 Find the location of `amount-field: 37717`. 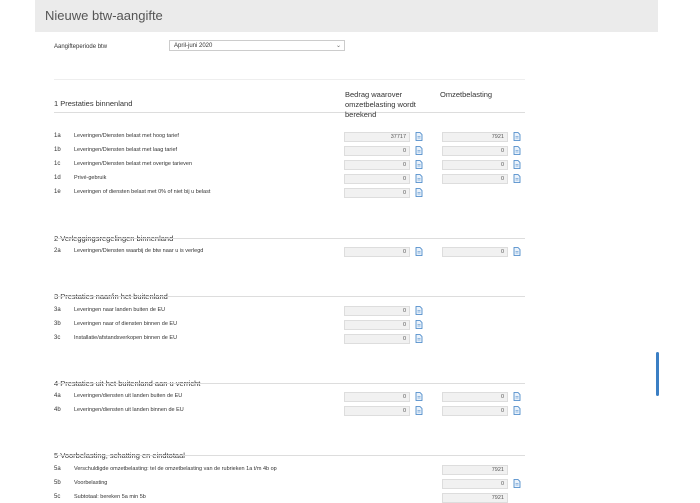

amount-field: 37717 is located at coordinates (377, 137).